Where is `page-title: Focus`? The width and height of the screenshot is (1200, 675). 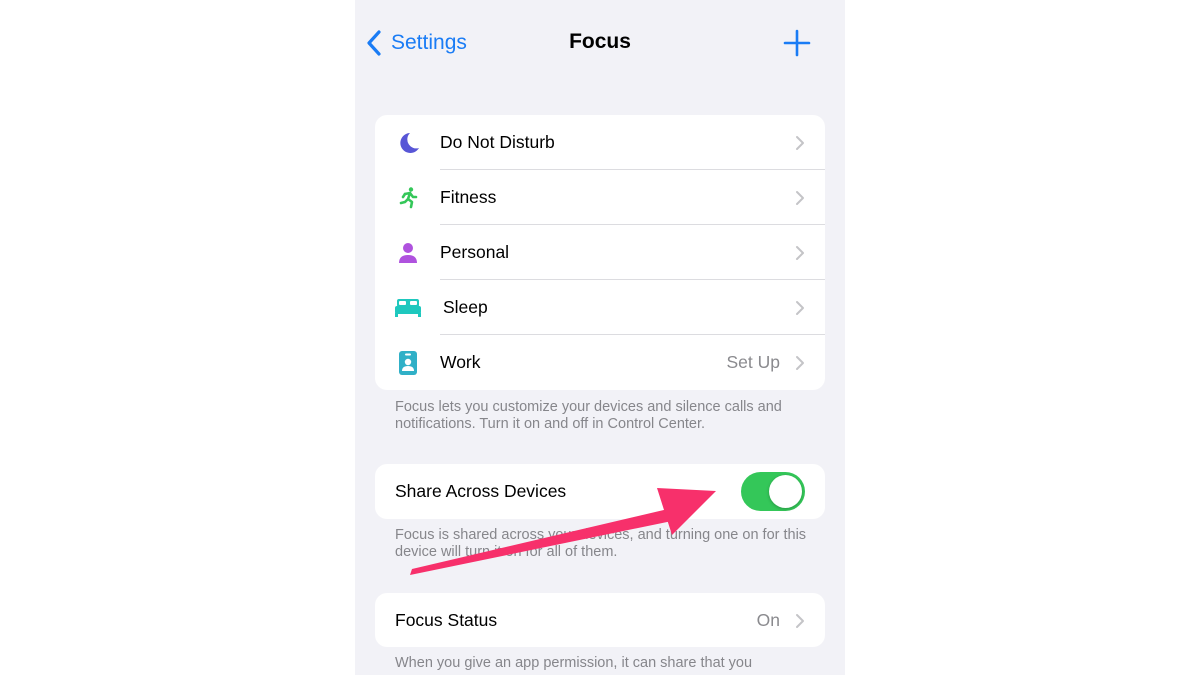 page-title: Focus is located at coordinates (600, 41).